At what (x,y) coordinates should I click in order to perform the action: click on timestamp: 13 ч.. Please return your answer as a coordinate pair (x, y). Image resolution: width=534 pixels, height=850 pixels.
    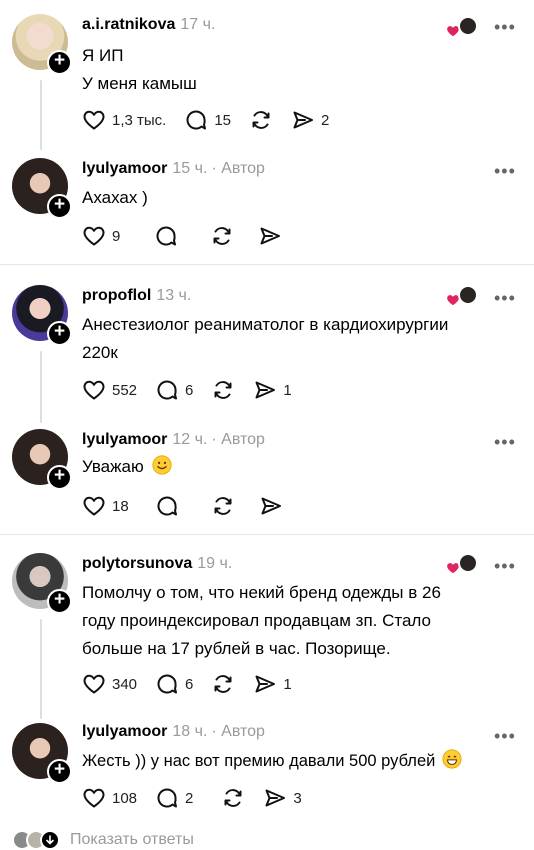
    Looking at the image, I should click on (174, 295).